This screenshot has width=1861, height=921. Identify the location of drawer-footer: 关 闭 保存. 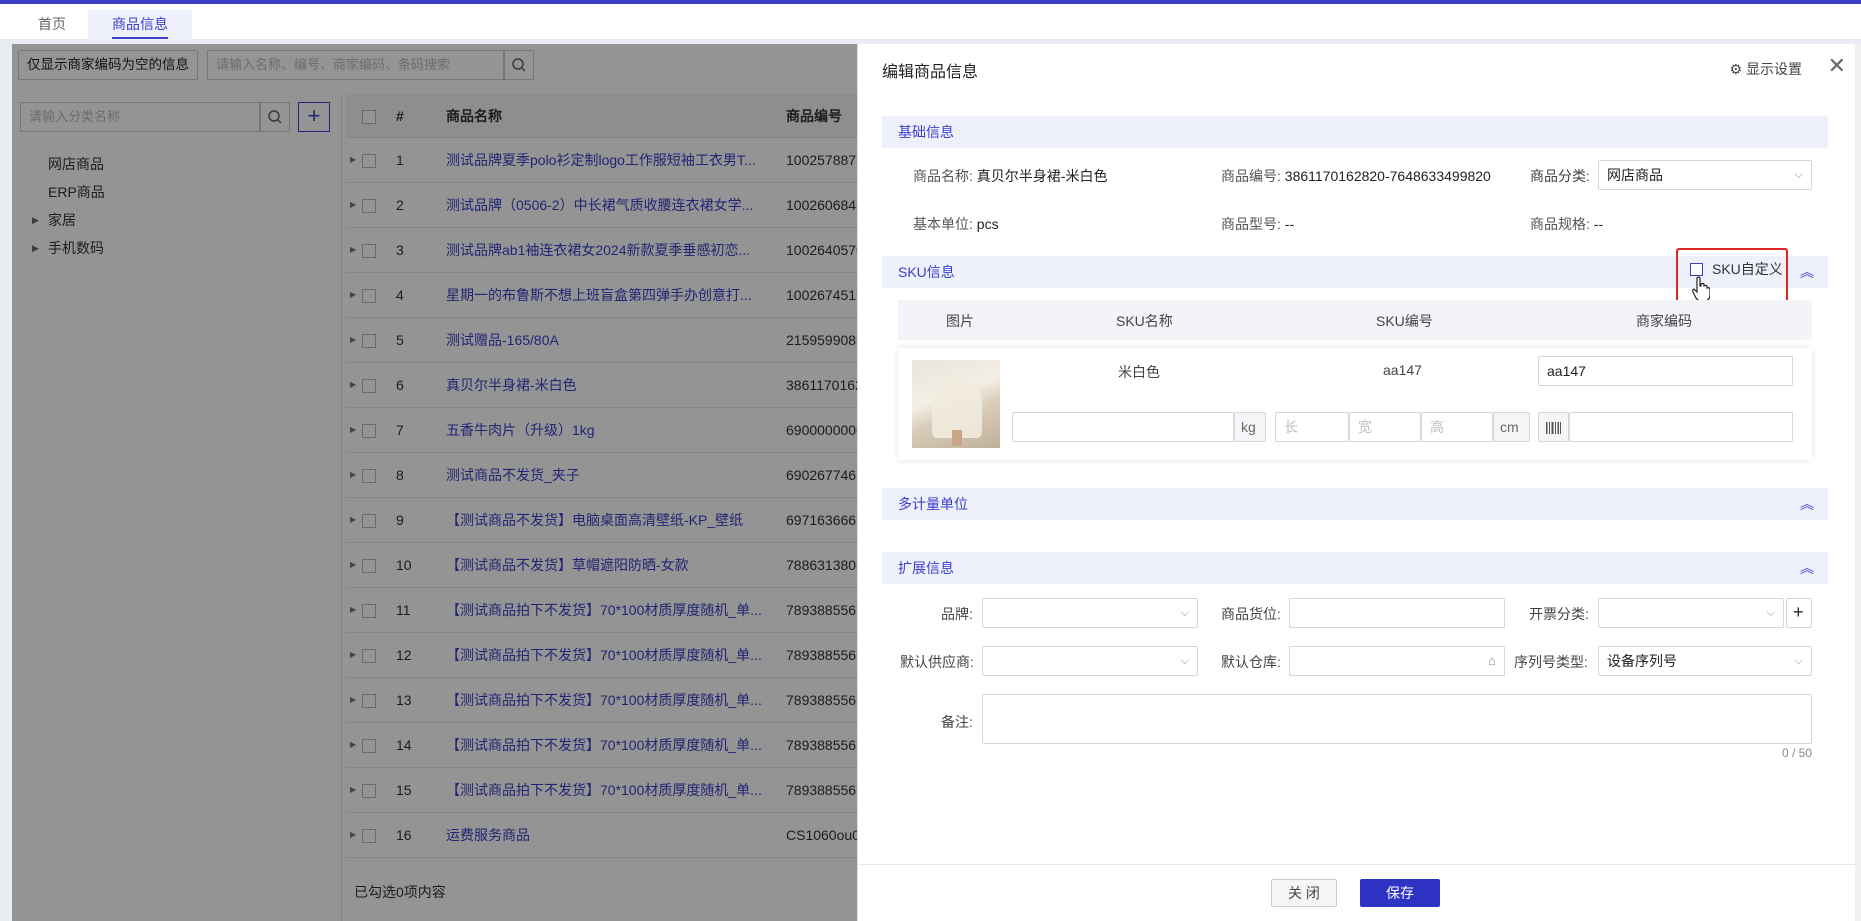
(1359, 892).